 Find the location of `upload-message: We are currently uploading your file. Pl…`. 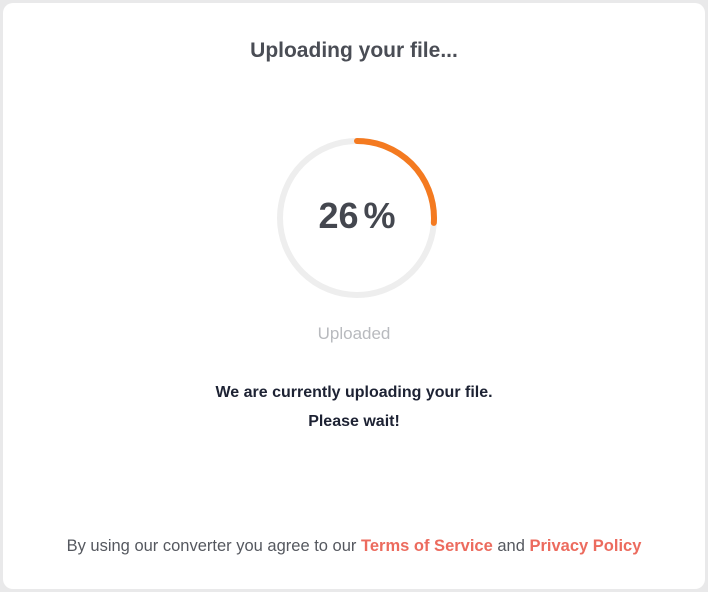

upload-message: We are currently uploading your file. Pl… is located at coordinates (354, 407).